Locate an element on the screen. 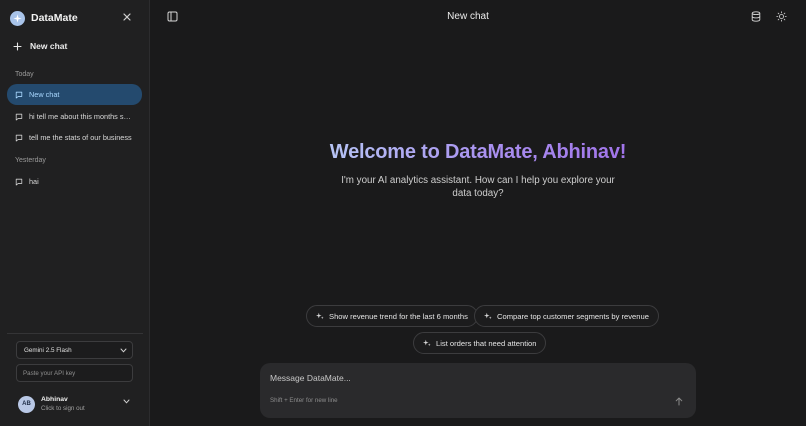 The height and width of the screenshot is (426, 806). user-profile: AB Abhinav Click to sign out is located at coordinates (76, 404).